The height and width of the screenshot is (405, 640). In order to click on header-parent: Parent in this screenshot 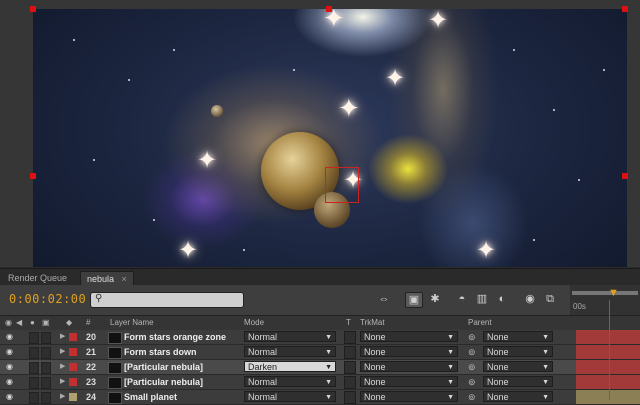, I will do `click(480, 322)`.